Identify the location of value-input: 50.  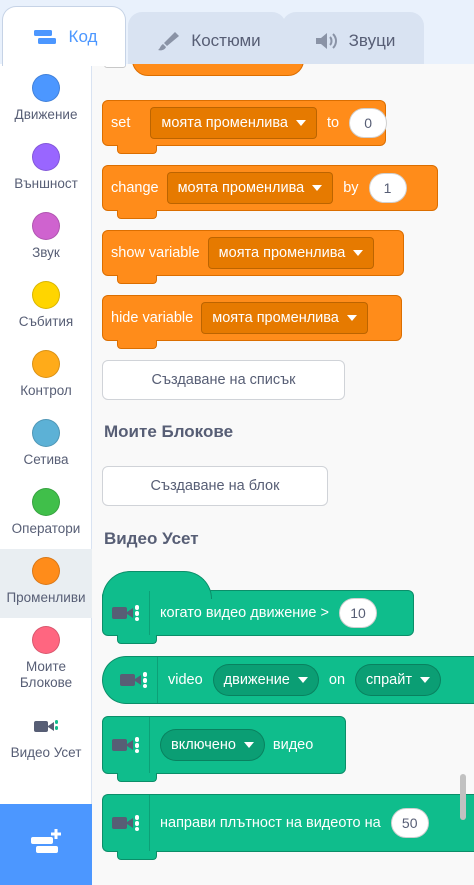
(409, 823).